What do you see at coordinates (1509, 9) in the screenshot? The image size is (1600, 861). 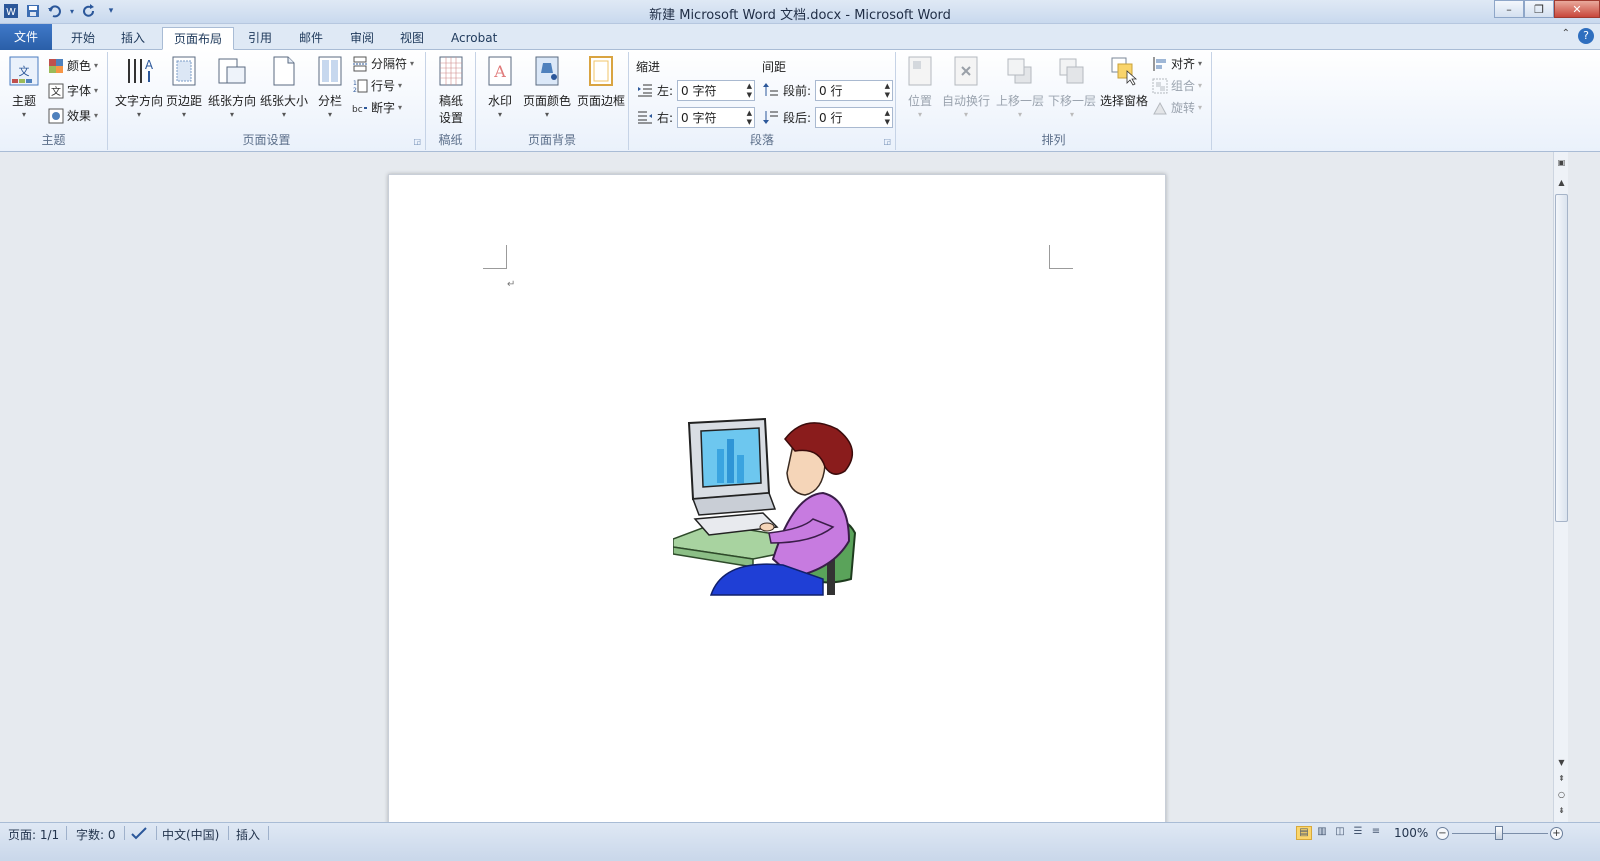 I see `minimize-icon: –` at bounding box center [1509, 9].